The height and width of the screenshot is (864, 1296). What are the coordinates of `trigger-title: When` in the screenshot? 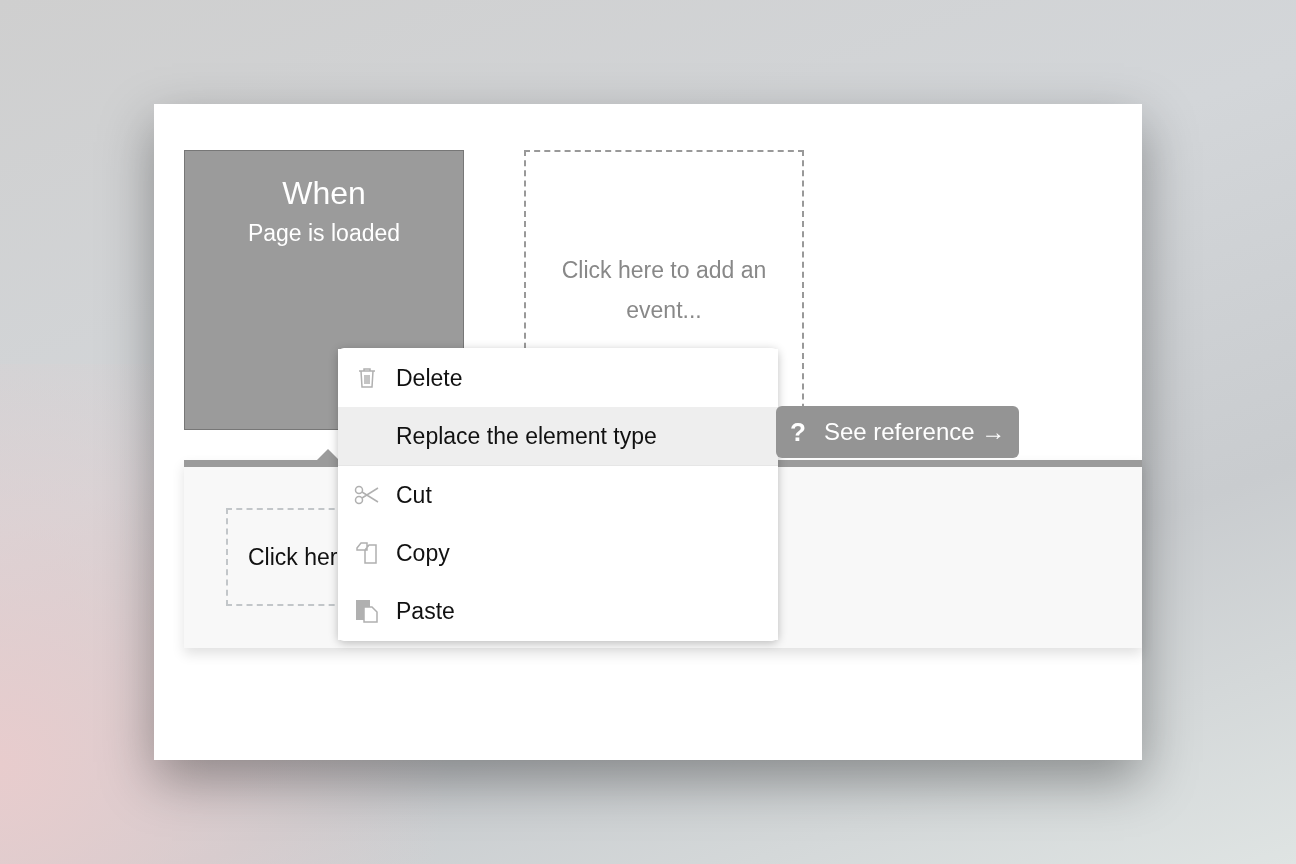 It's located at (324, 193).